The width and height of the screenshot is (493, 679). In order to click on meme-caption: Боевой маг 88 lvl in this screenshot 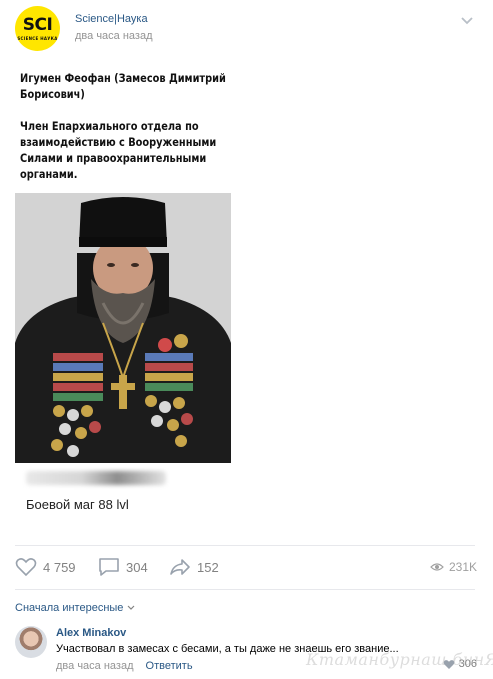, I will do `click(77, 504)`.